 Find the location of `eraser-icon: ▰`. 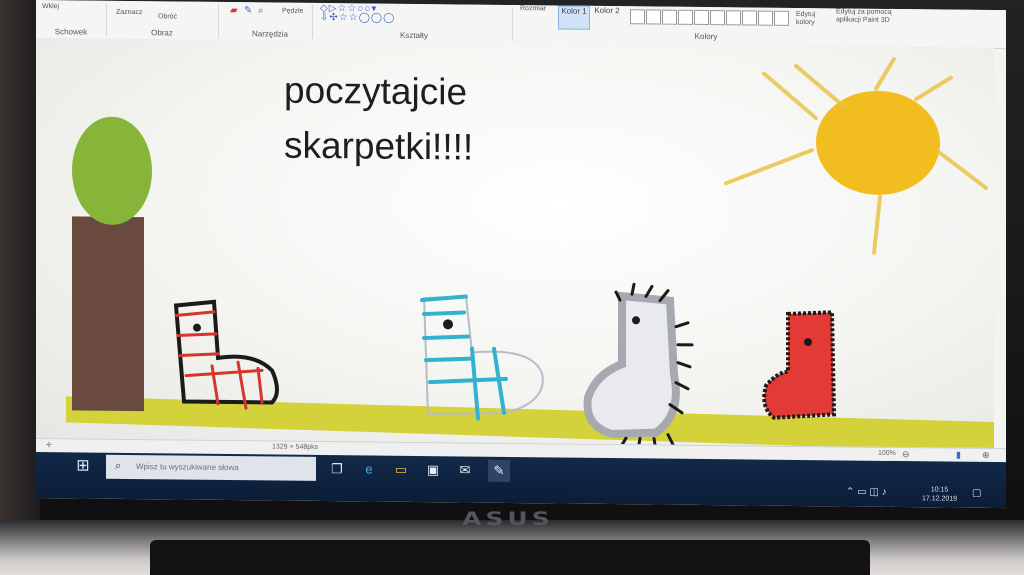

eraser-icon: ▰ is located at coordinates (234, 10).